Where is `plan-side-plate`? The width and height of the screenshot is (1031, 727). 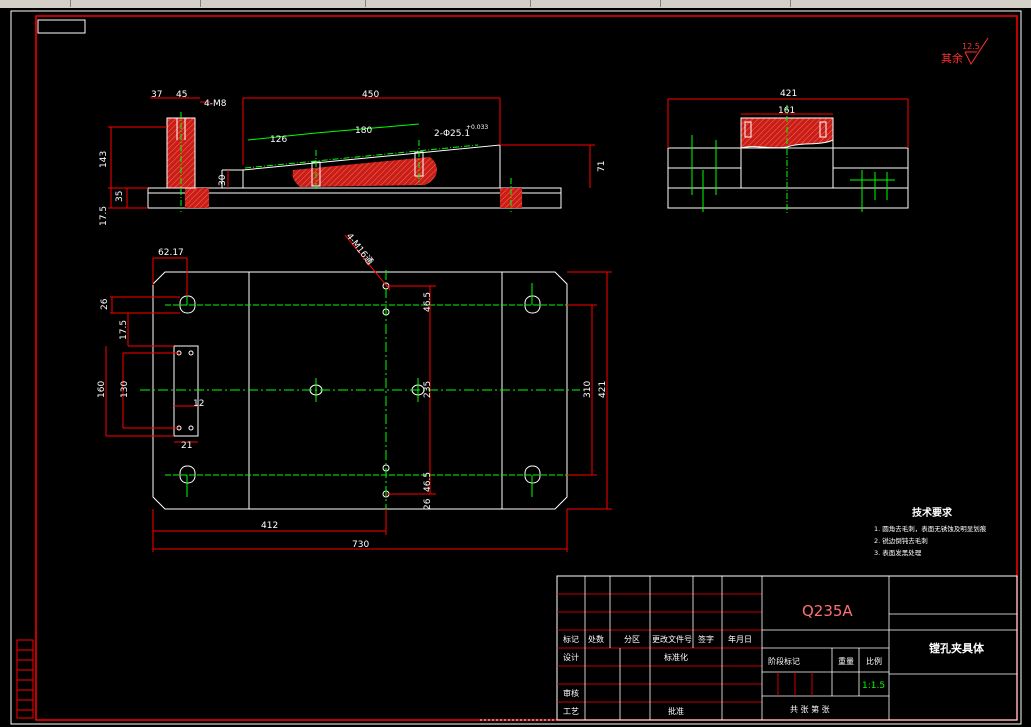 plan-side-plate is located at coordinates (186, 391).